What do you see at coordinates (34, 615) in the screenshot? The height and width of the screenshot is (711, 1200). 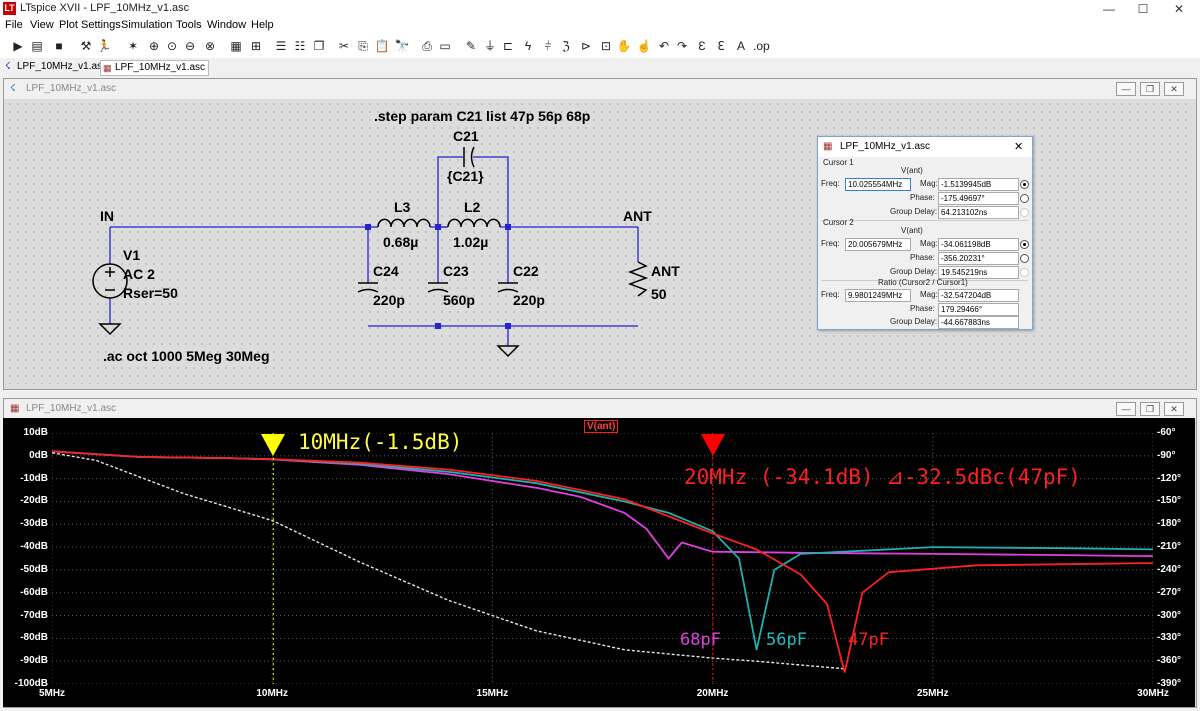 I see `y-tick-left: -70dB` at bounding box center [34, 615].